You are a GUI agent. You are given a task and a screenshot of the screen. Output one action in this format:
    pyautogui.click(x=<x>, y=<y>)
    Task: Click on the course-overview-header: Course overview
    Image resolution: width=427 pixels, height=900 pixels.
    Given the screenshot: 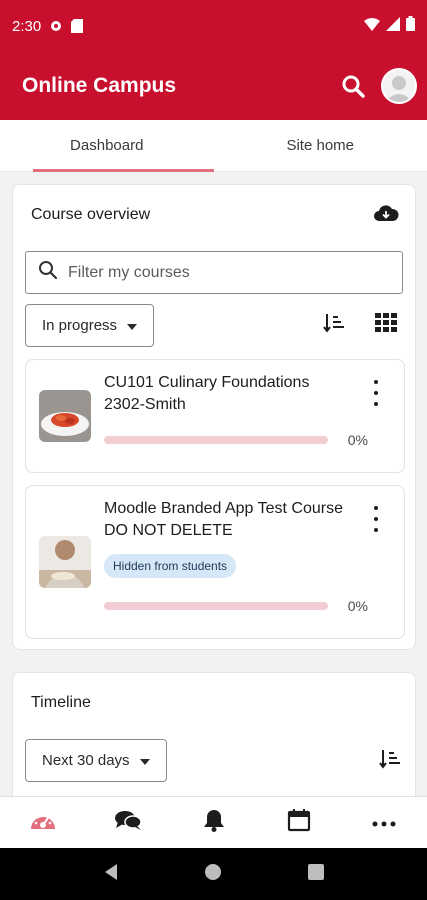 What is the action you would take?
    pyautogui.click(x=214, y=215)
    